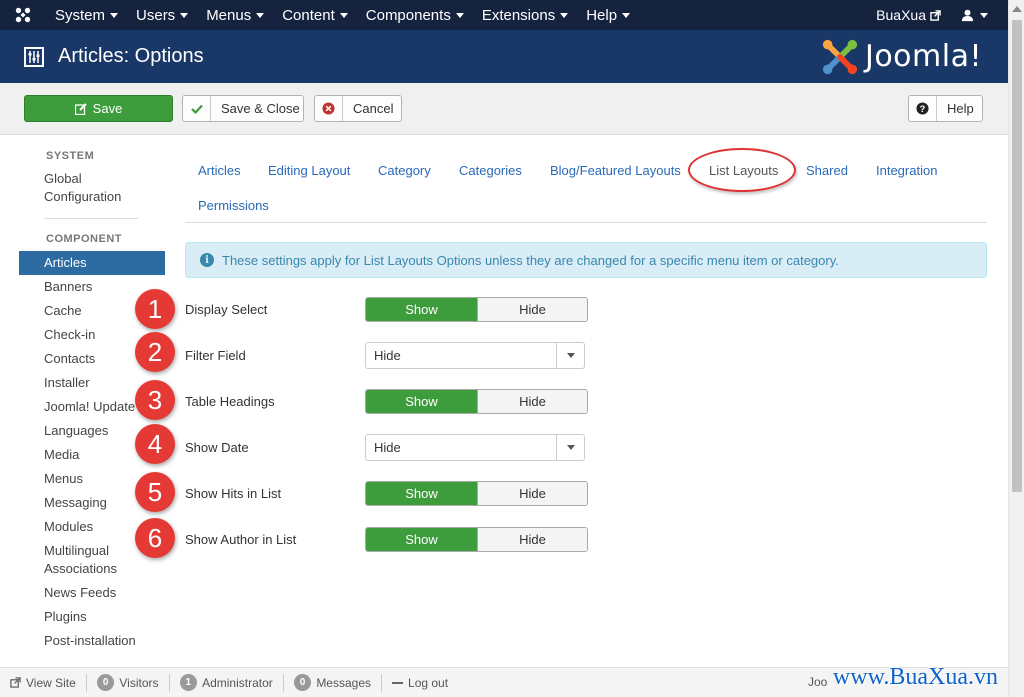  What do you see at coordinates (818, 682) in the screenshot?
I see `footer-text: Joo` at bounding box center [818, 682].